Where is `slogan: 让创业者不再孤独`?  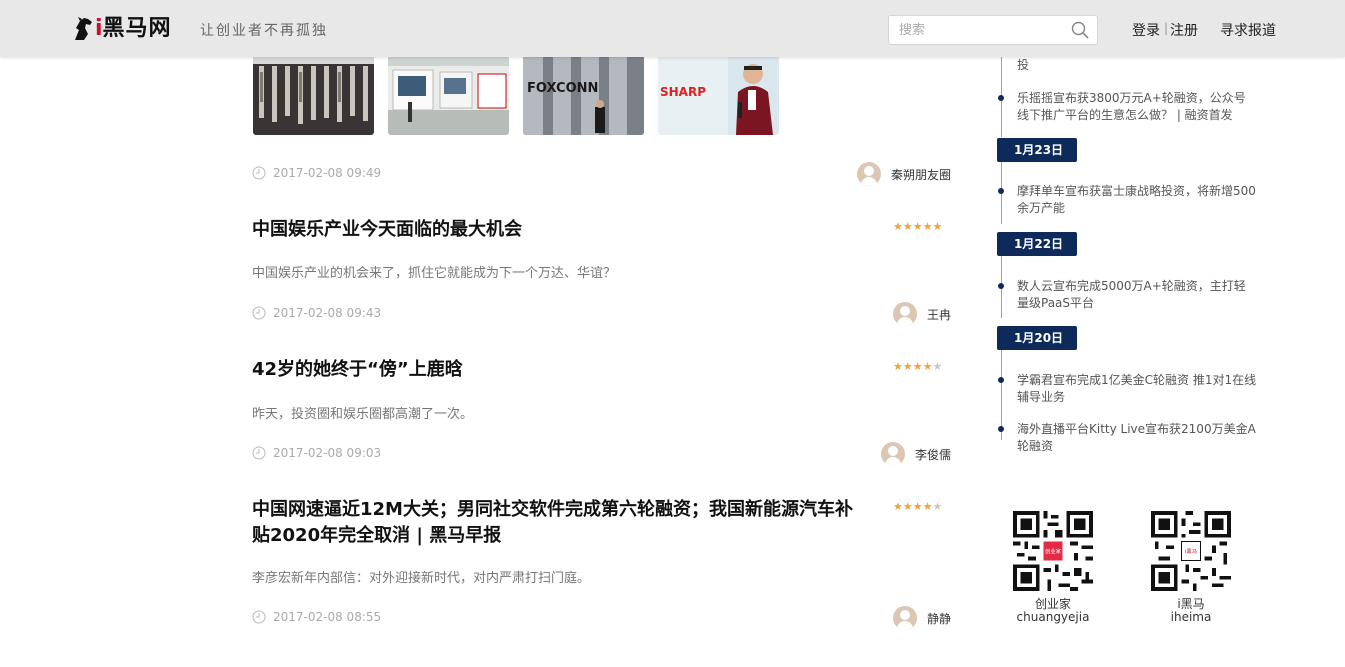
slogan: 让创业者不再孤独 is located at coordinates (264, 31).